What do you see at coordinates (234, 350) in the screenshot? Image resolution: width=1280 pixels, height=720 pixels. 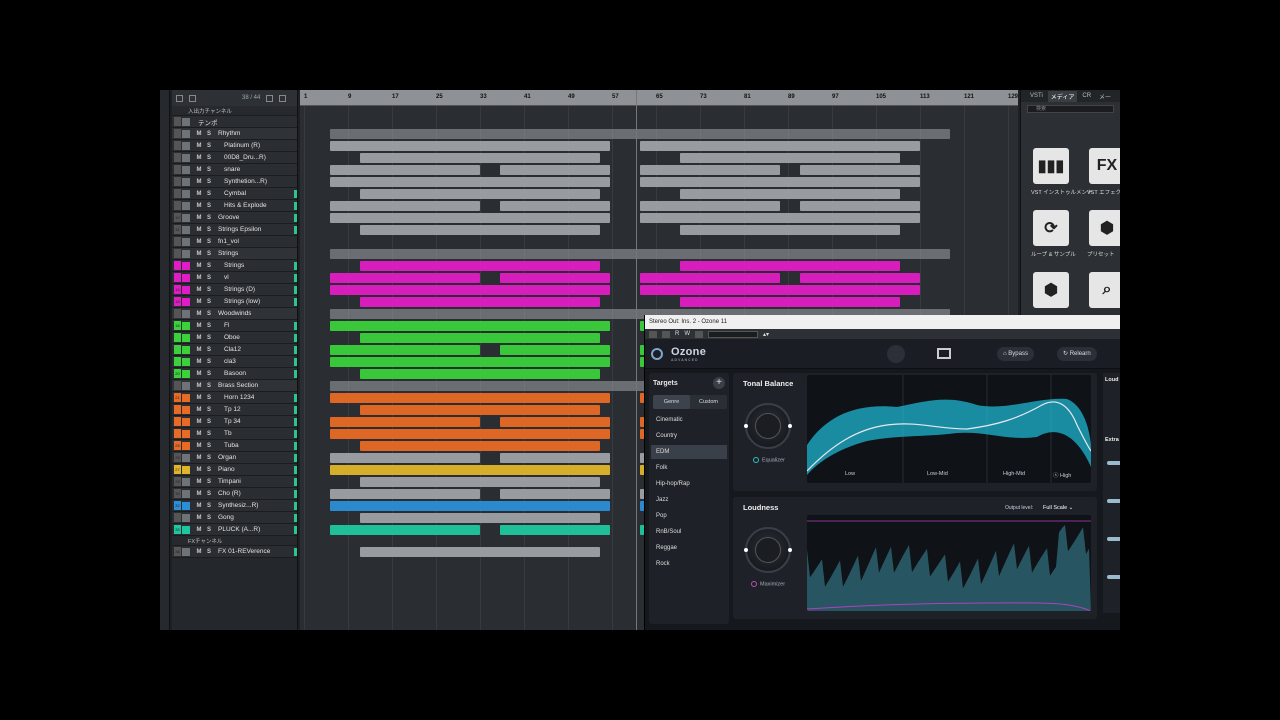 I see `track-row: M S Cla12` at bounding box center [234, 350].